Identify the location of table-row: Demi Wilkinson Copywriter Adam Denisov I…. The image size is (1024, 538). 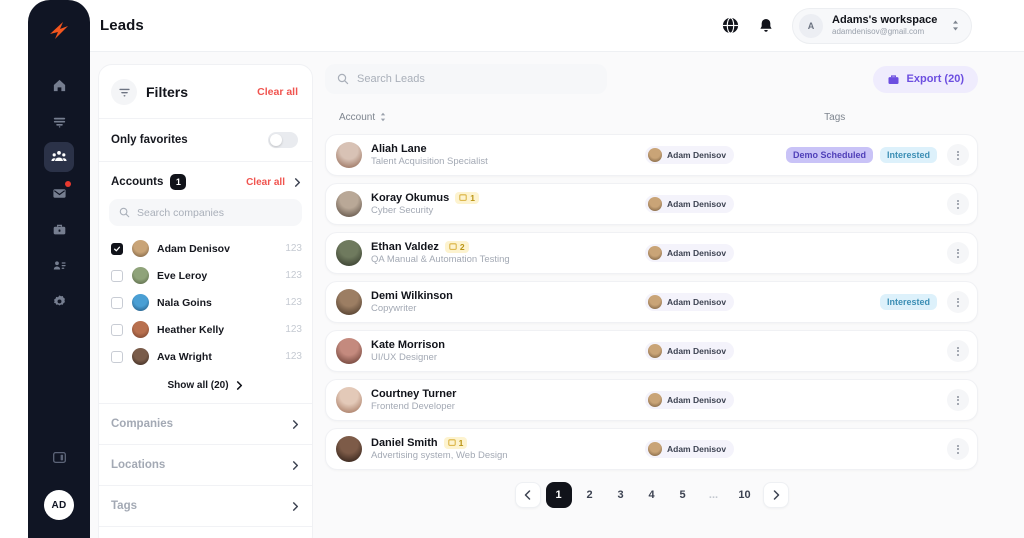
(651, 302).